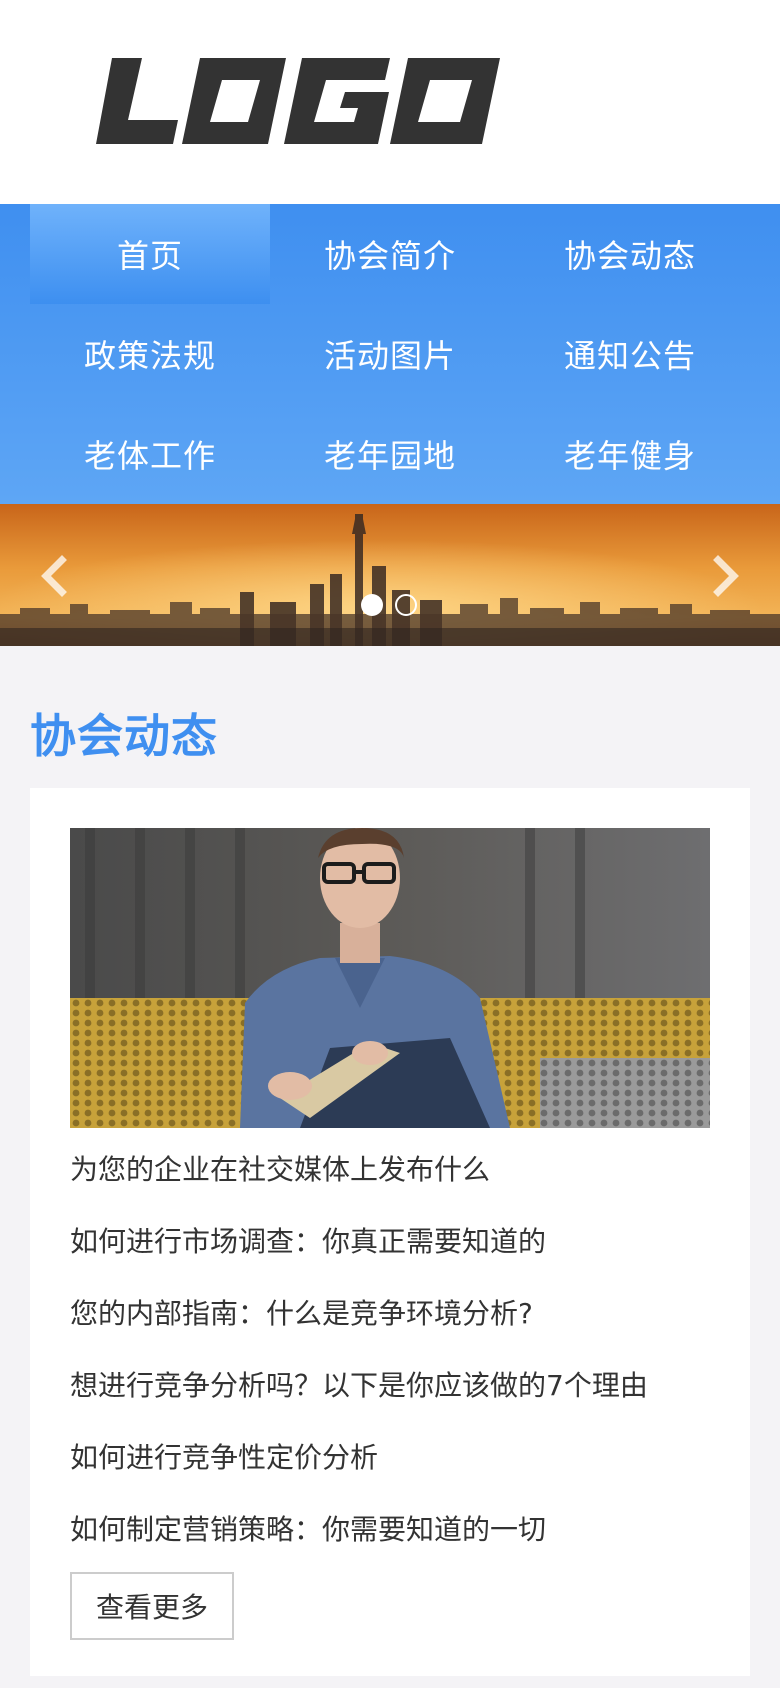 This screenshot has height=1688, width=780. I want to click on nav-item-home: 首页, so click(150, 254).